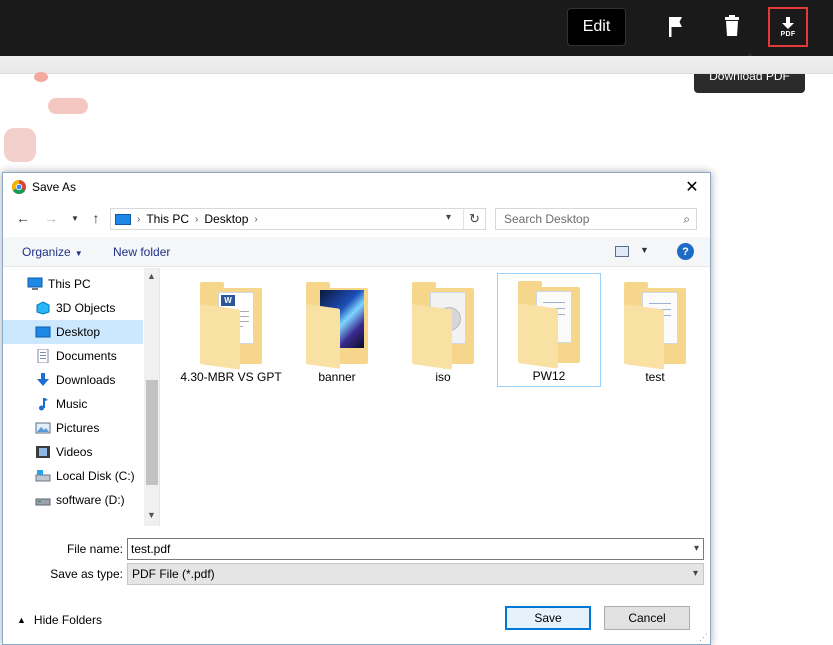 The width and height of the screenshot is (833, 645). Describe the element at coordinates (96, 218) in the screenshot. I see `up-arrow-icon: ↑` at that location.